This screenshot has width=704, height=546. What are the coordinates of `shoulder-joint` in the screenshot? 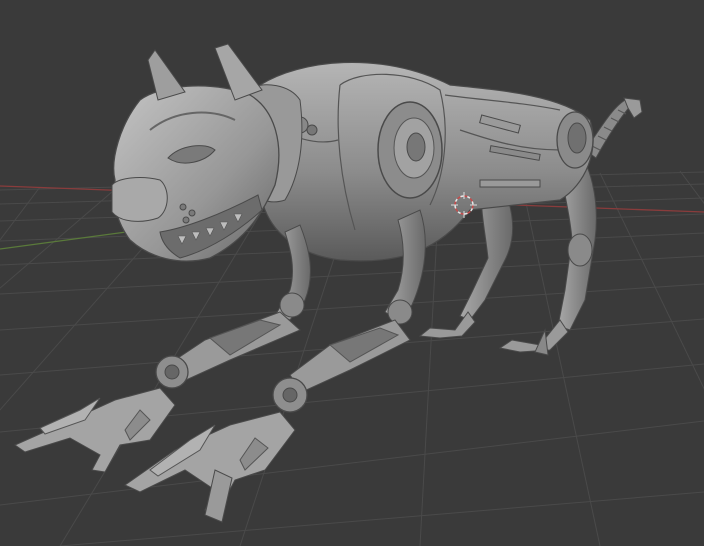 It's located at (410, 150).